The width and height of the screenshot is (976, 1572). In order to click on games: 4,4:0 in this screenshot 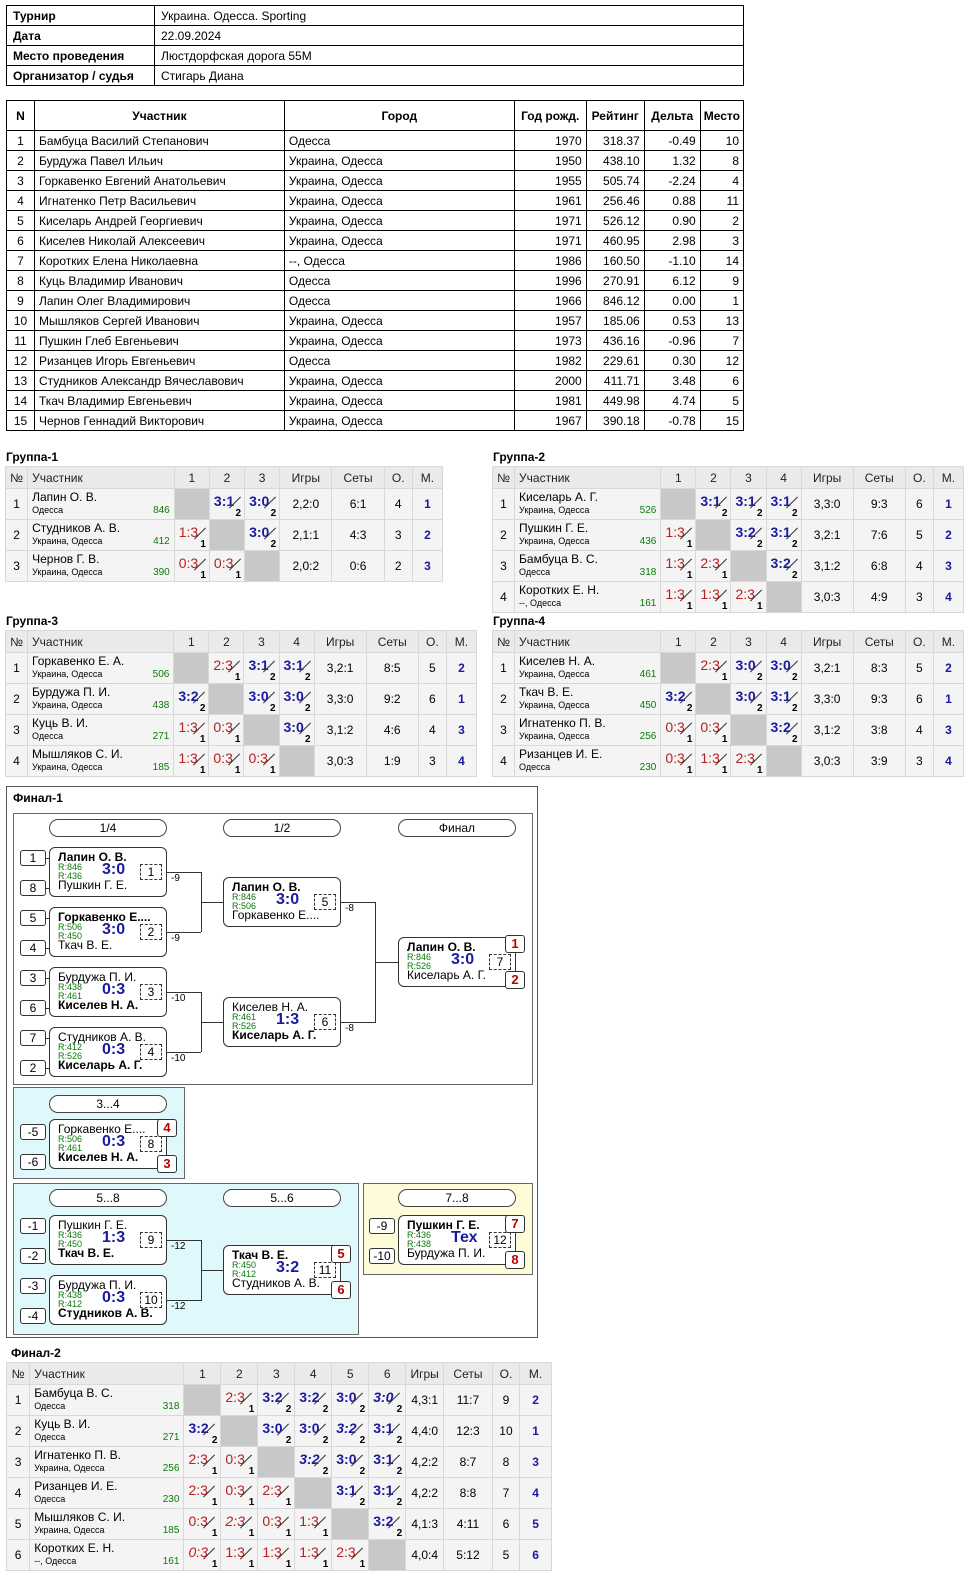, I will do `click(425, 1431)`.